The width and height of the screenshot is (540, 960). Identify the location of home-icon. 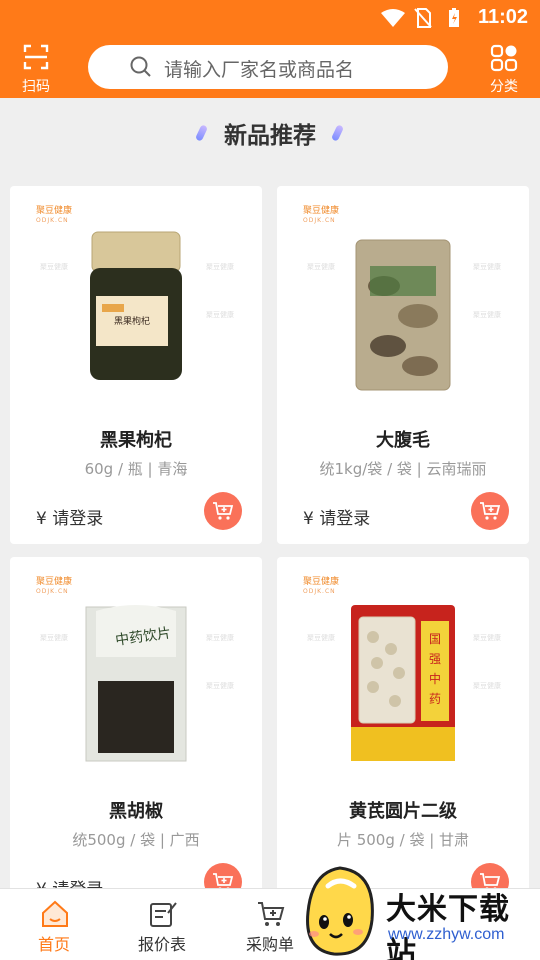
(55, 913).